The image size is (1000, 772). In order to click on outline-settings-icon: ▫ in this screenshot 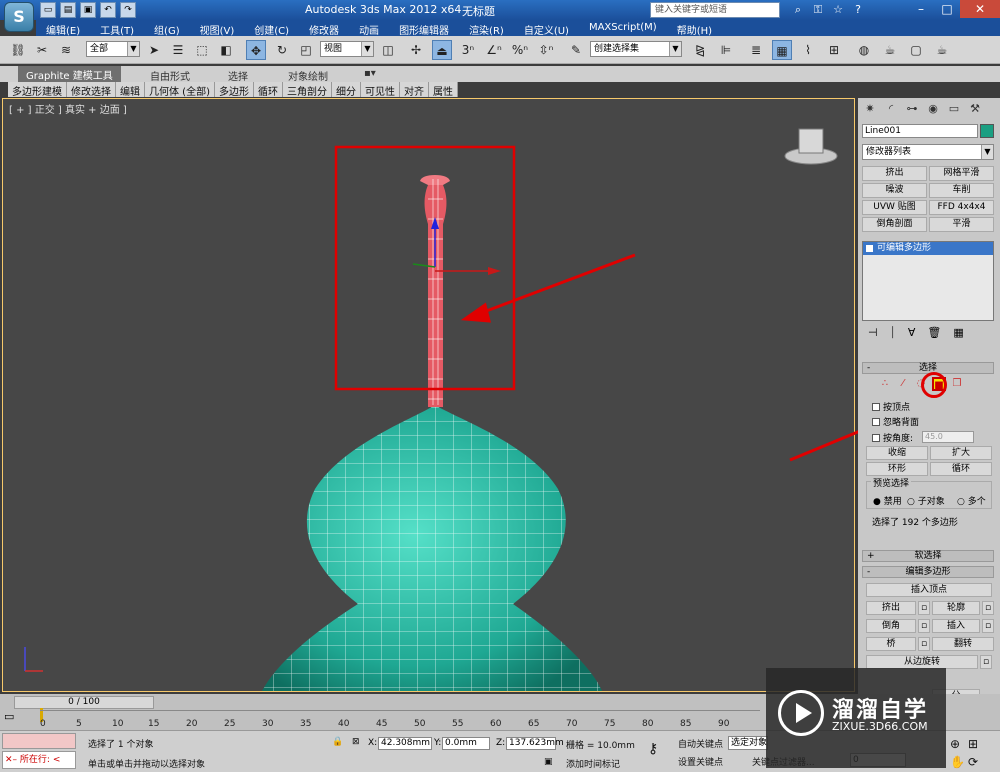, I will do `click(988, 608)`.